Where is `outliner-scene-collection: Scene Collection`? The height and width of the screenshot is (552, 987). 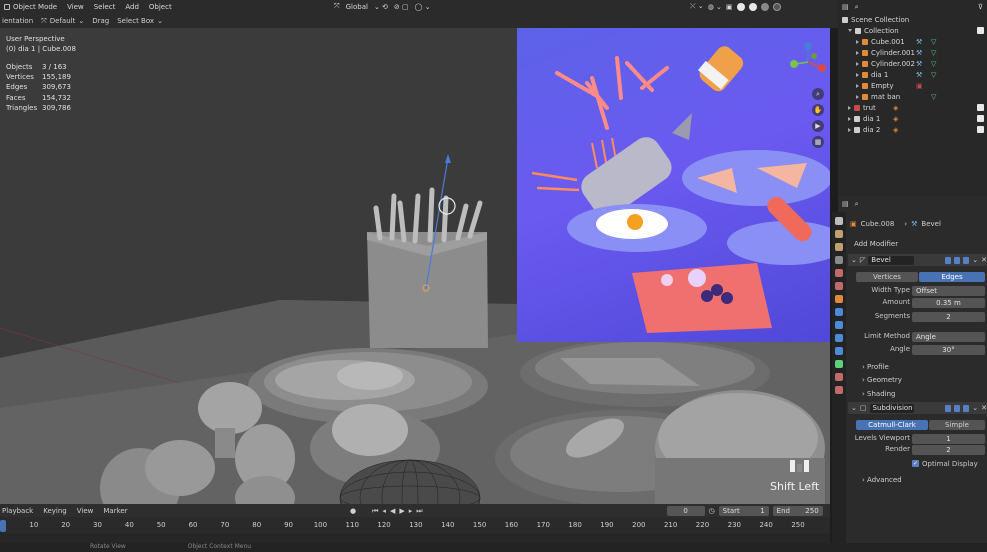
outliner-scene-collection: Scene Collection is located at coordinates (912, 19).